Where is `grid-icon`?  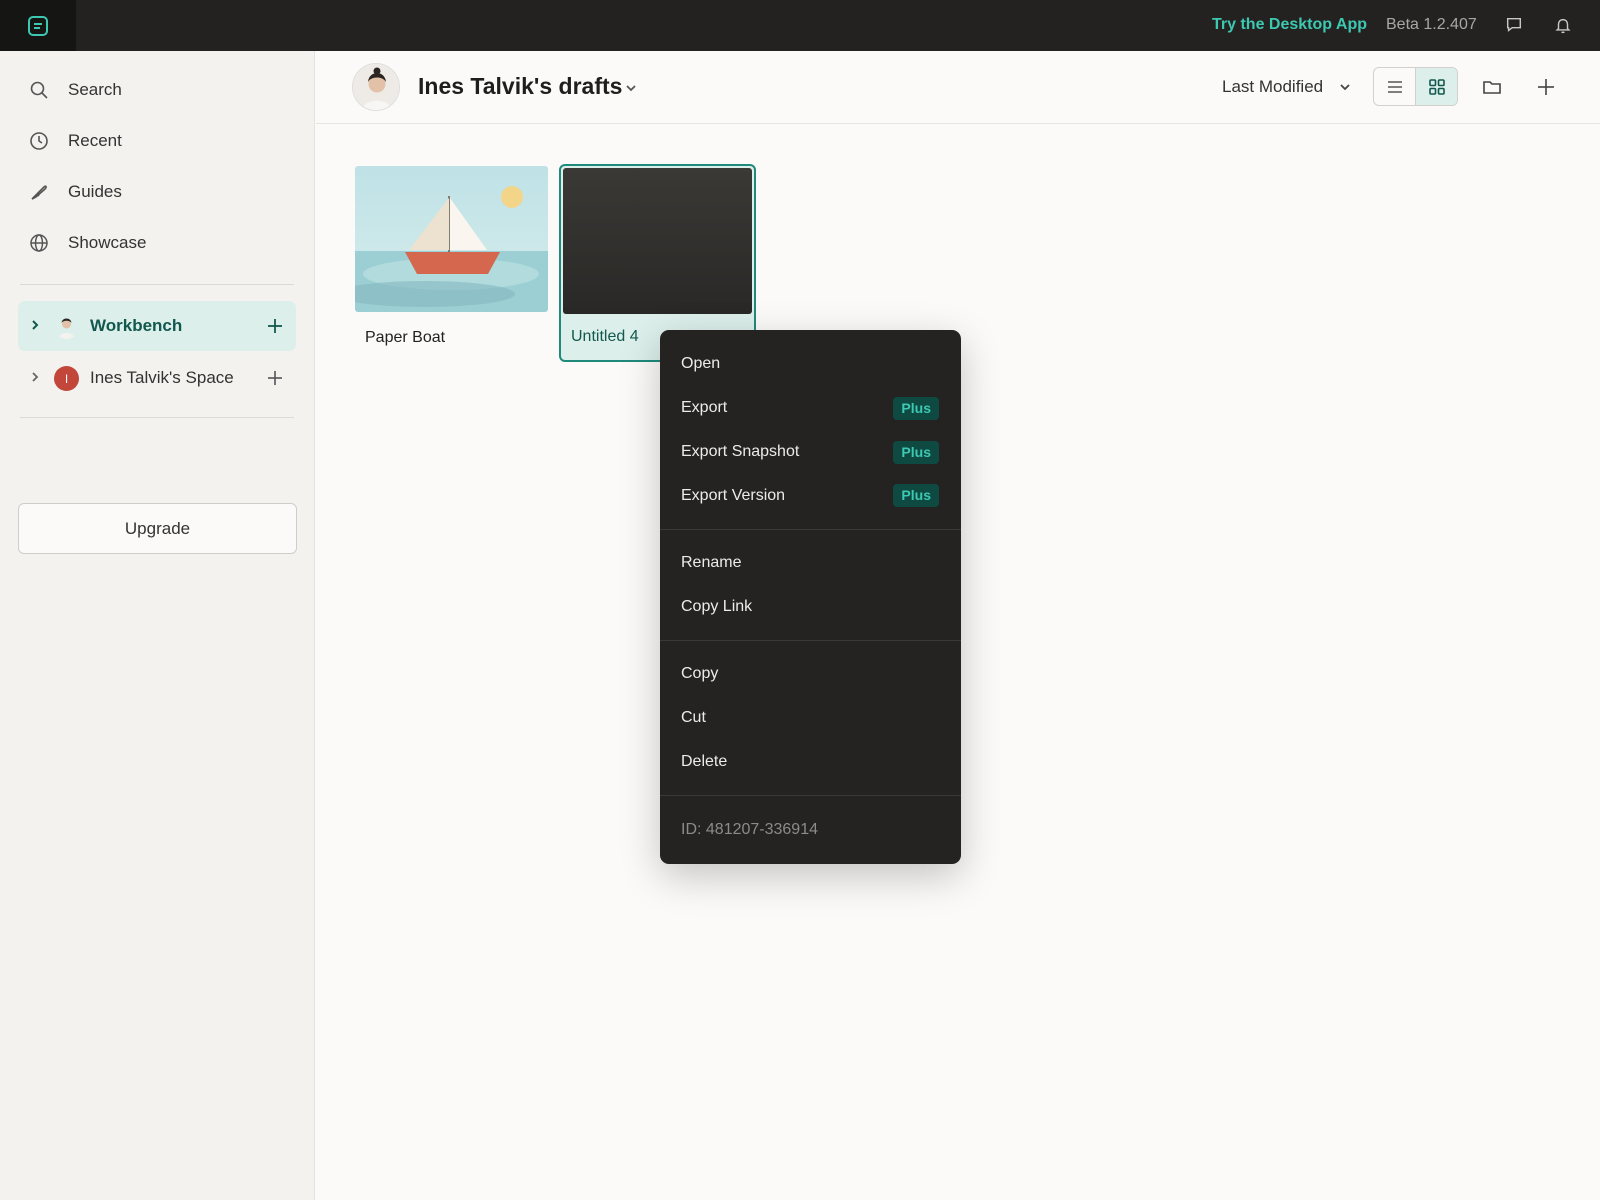 grid-icon is located at coordinates (1436, 86).